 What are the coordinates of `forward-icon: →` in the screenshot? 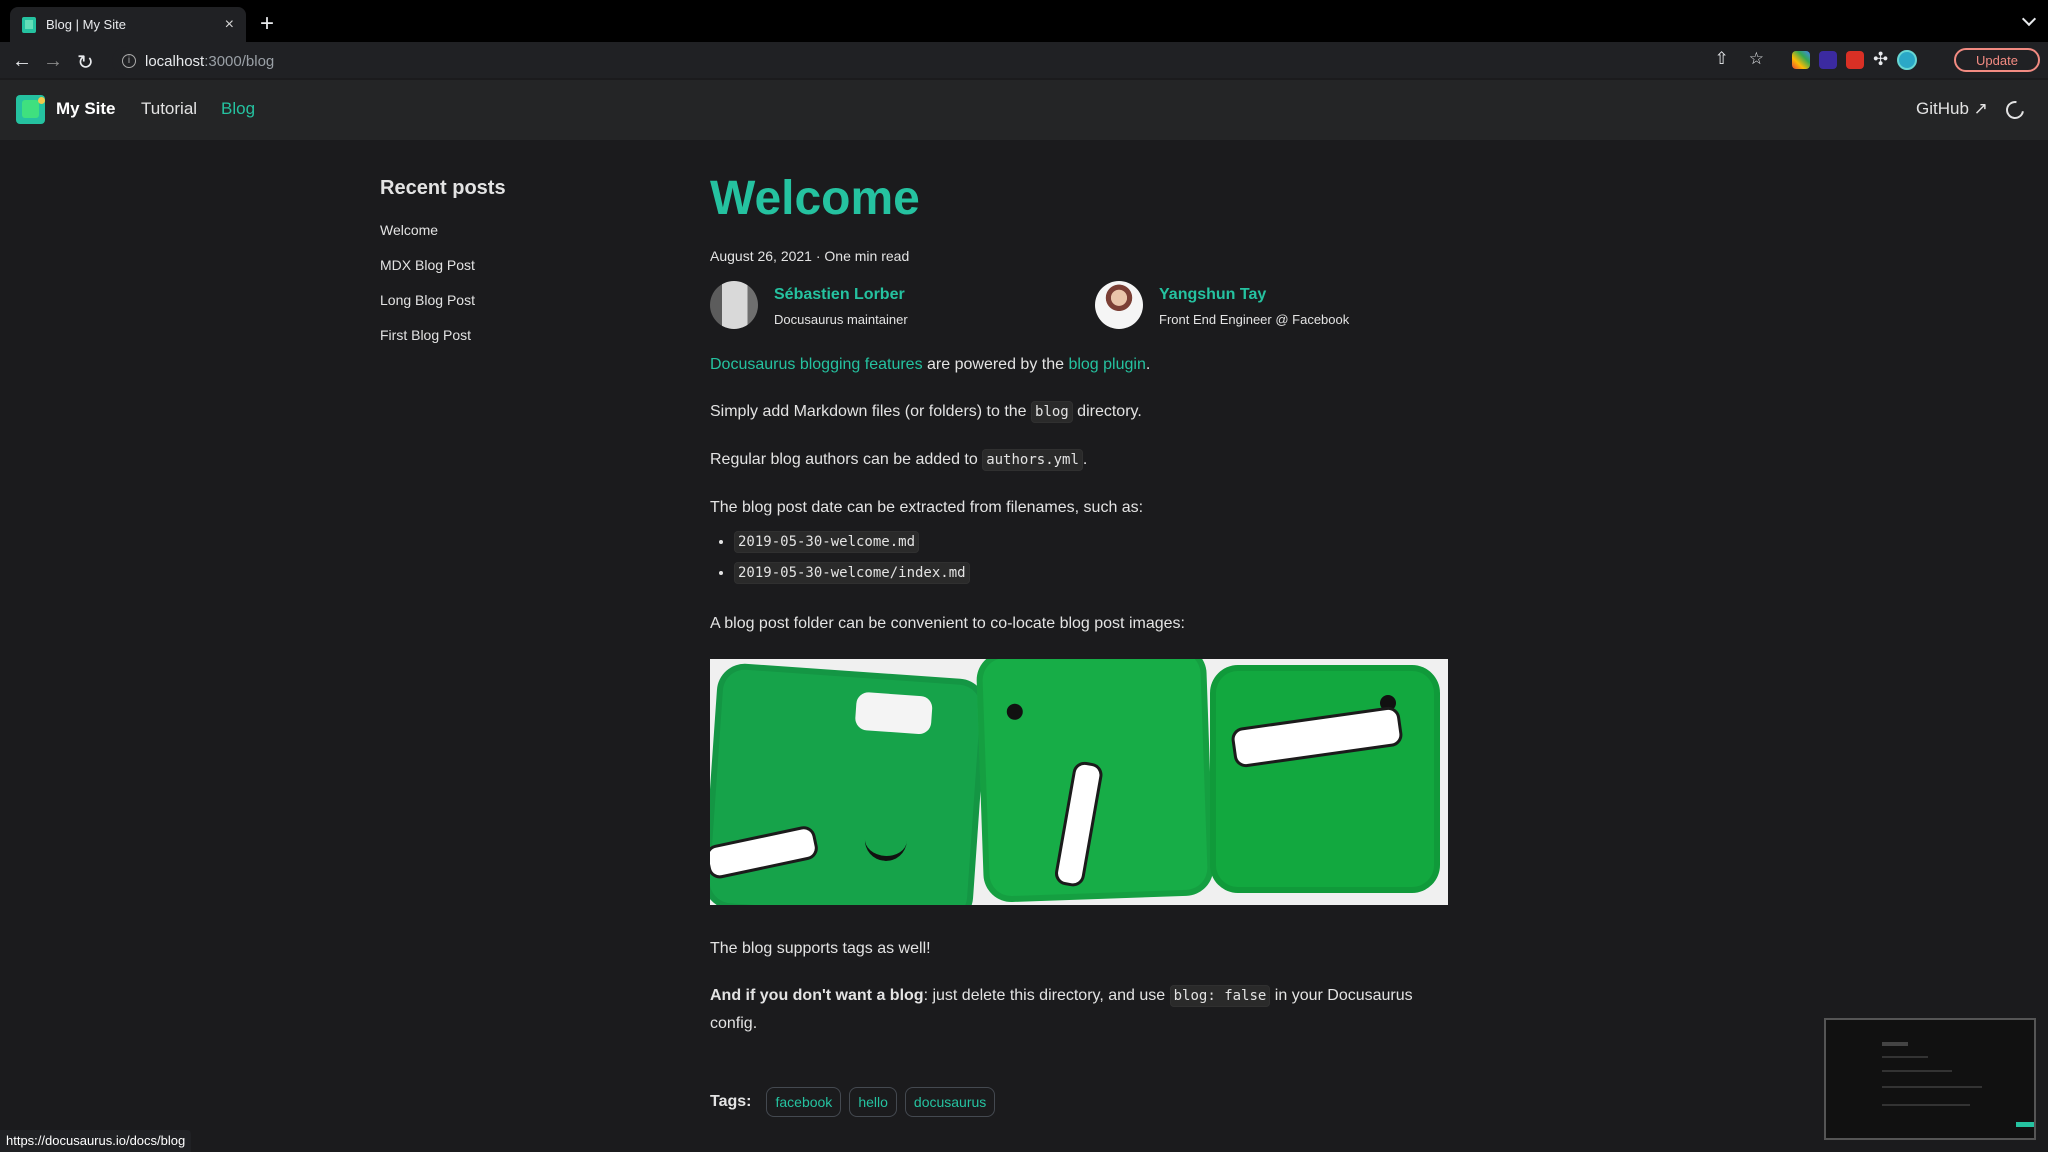 It's located at (53, 61).